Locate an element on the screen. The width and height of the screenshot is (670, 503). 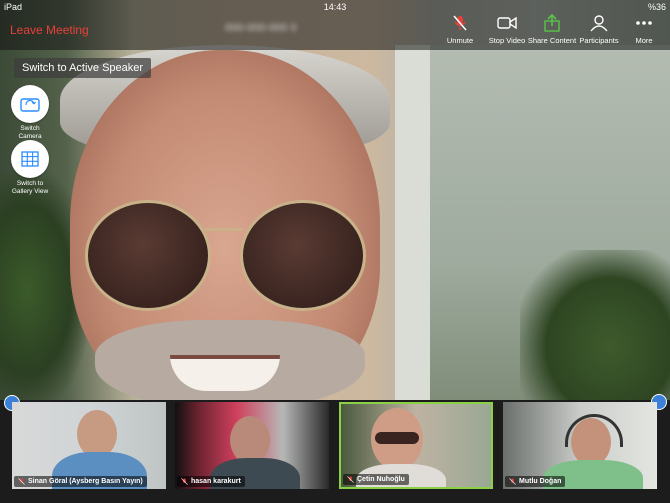
participant-thumbnail: Sinan Göral (Aysberg Basın Yayın) is located at coordinates (89, 445).